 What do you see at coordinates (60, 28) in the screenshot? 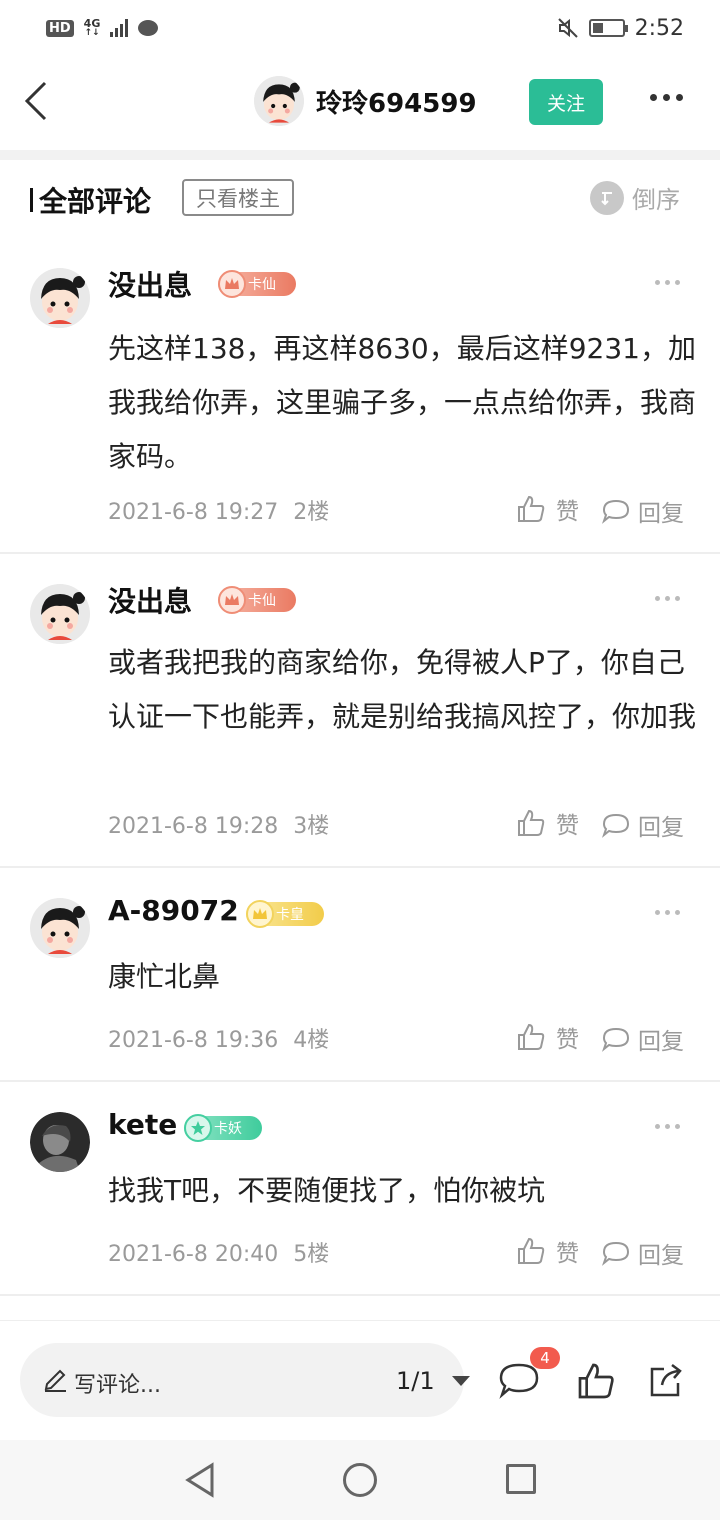
I see `hd-indicator: HD` at bounding box center [60, 28].